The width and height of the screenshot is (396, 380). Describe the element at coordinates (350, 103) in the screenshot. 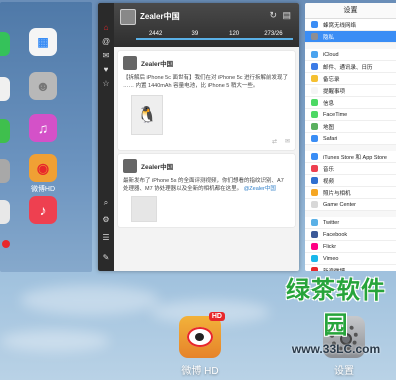

I see `settings-row: 信息` at that location.